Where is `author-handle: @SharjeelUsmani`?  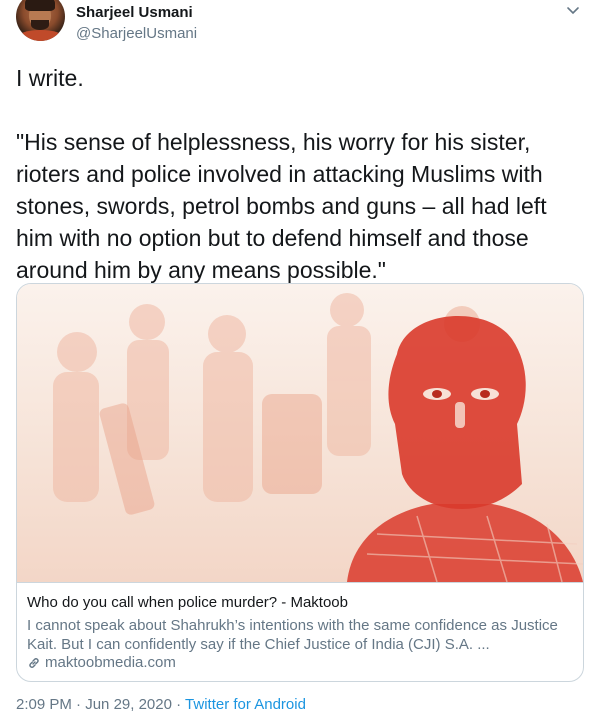
author-handle: @SharjeelUsmani is located at coordinates (136, 33).